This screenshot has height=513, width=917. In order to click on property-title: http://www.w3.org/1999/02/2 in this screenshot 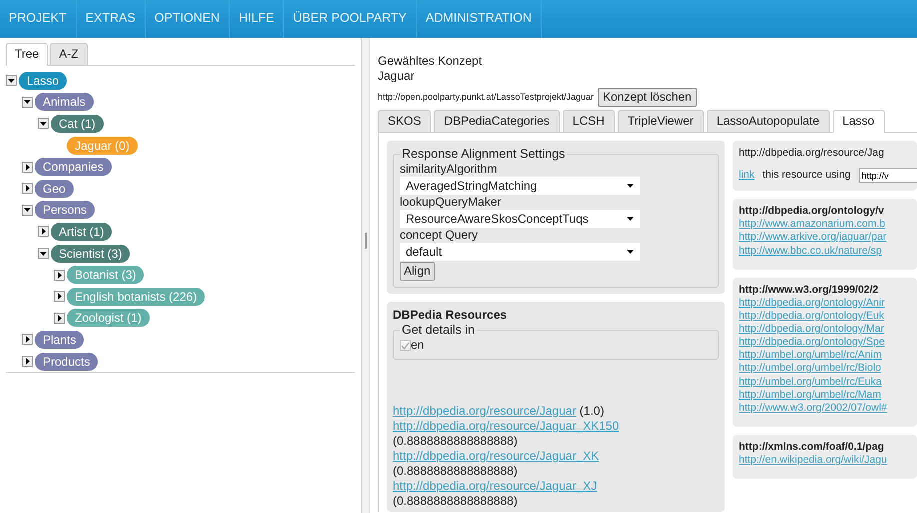, I will do `click(809, 290)`.